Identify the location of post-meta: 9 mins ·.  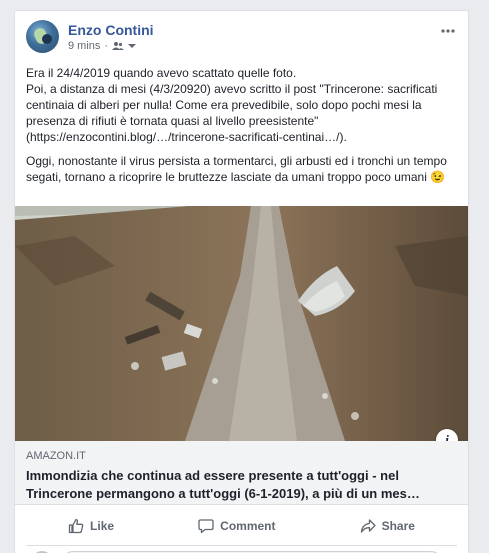
(102, 46).